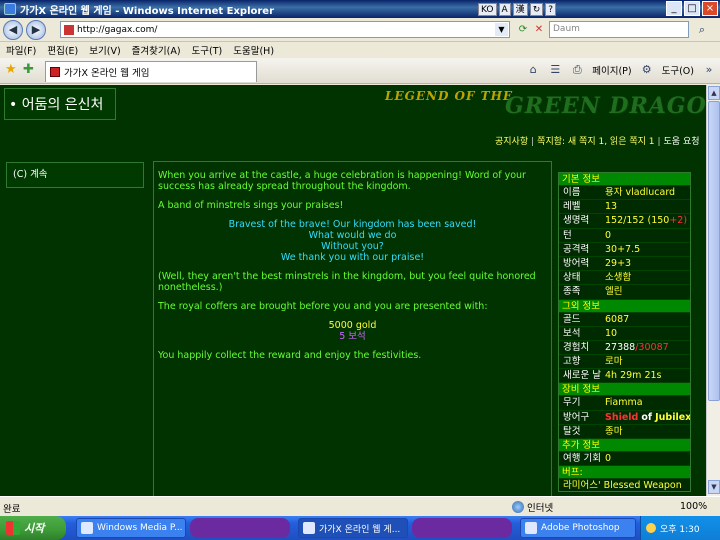 This screenshot has height=540, width=720. What do you see at coordinates (117, 30) in the screenshot?
I see `address-url: http://gagax.com/` at bounding box center [117, 30].